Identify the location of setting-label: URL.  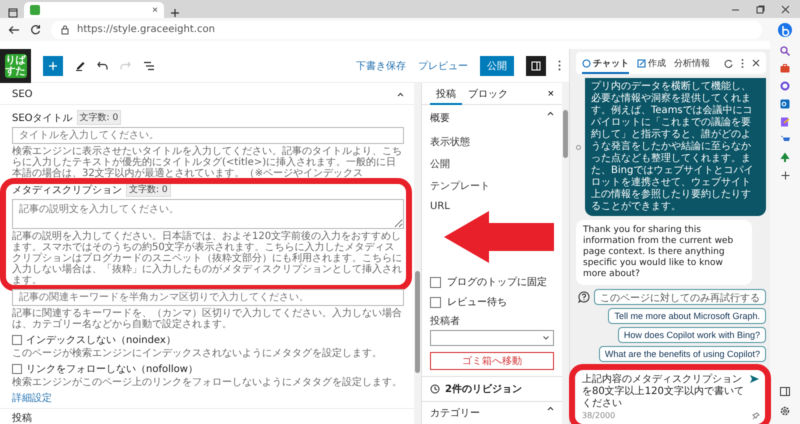
(440, 207).